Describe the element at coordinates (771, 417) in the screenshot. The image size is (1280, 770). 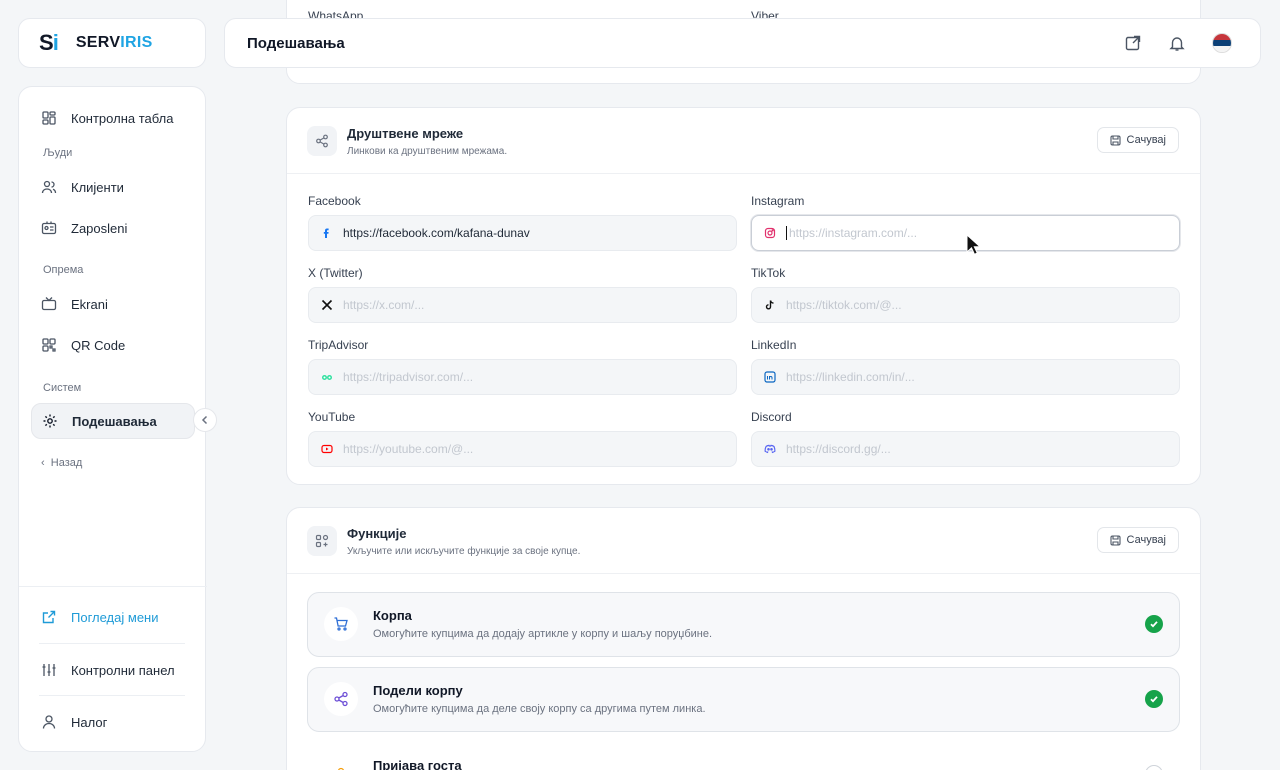
I see `discord-label: Discord` at that location.